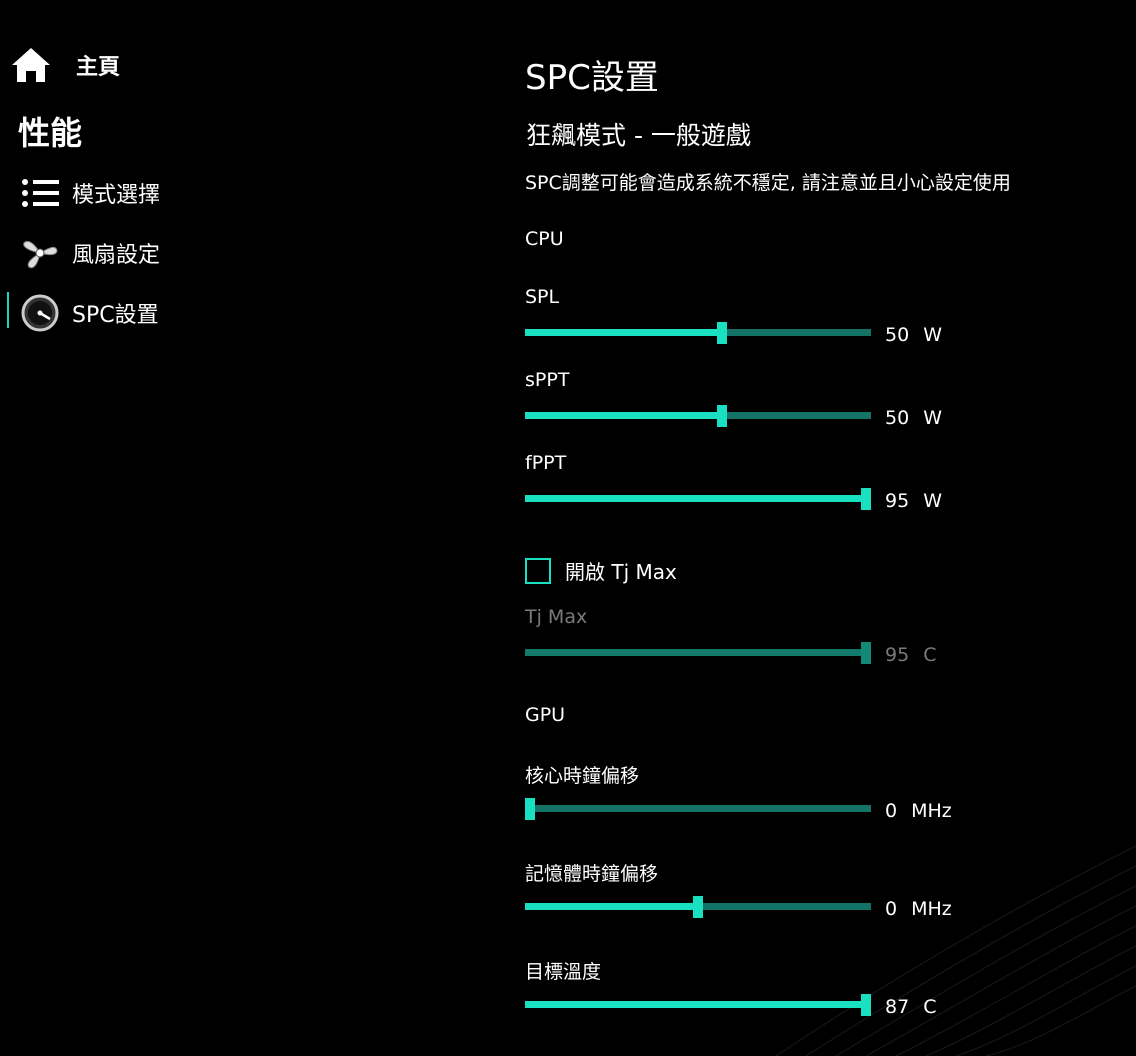  I want to click on core-offset-label: 核心時鐘偏移, so click(582, 776).